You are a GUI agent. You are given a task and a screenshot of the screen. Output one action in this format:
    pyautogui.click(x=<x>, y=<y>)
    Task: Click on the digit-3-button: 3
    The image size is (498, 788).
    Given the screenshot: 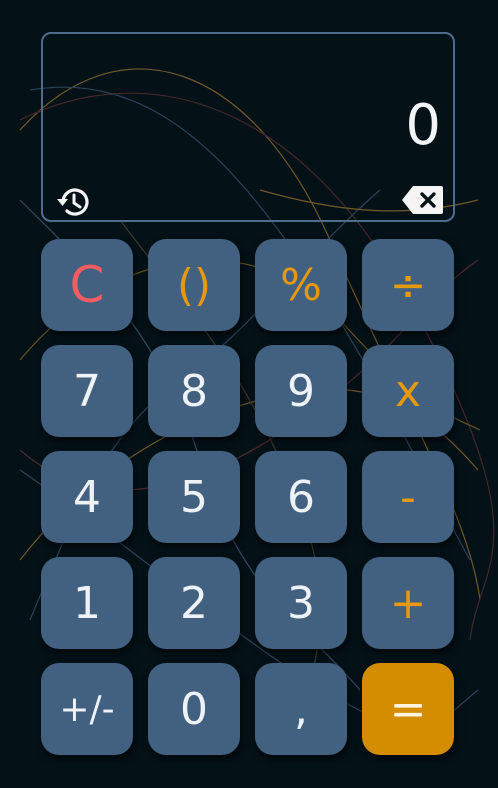 What is the action you would take?
    pyautogui.click(x=301, y=603)
    